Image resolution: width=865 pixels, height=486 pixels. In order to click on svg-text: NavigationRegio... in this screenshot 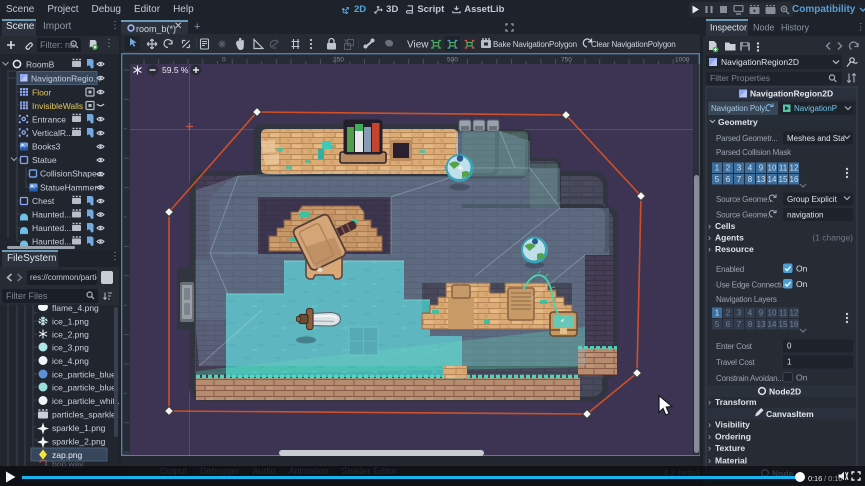, I will do `click(65, 79)`.